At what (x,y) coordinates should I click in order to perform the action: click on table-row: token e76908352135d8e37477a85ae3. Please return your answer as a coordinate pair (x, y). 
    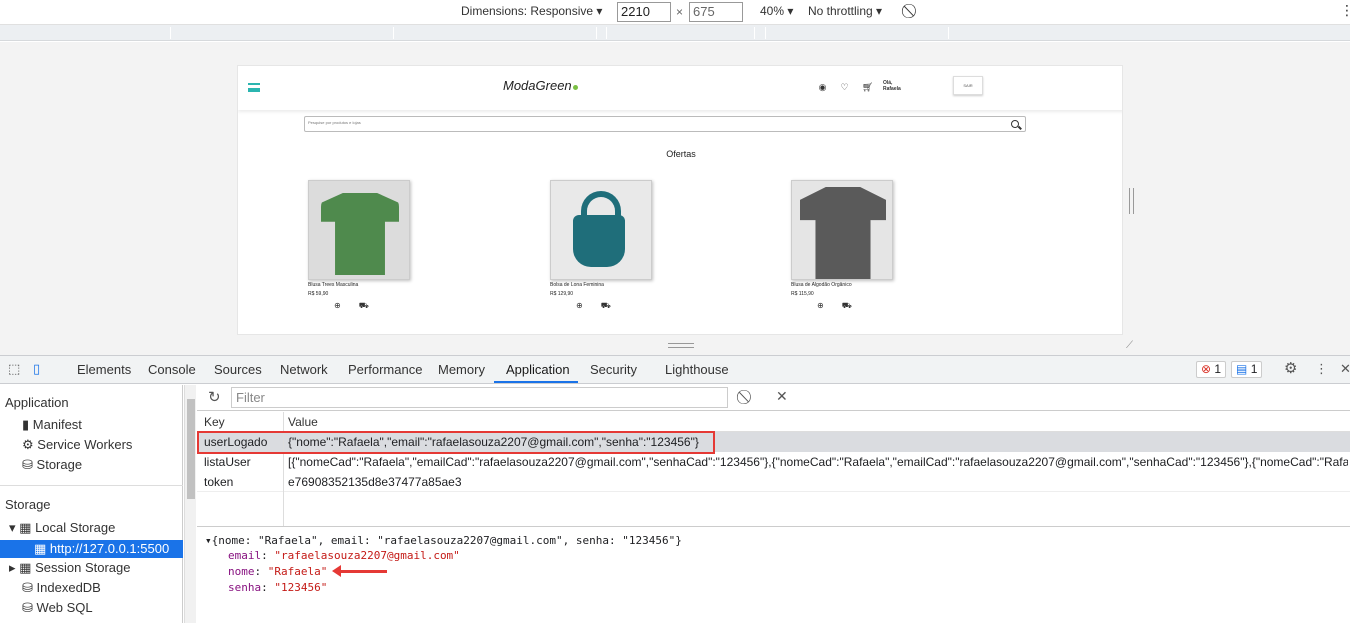
    Looking at the image, I should click on (773, 482).